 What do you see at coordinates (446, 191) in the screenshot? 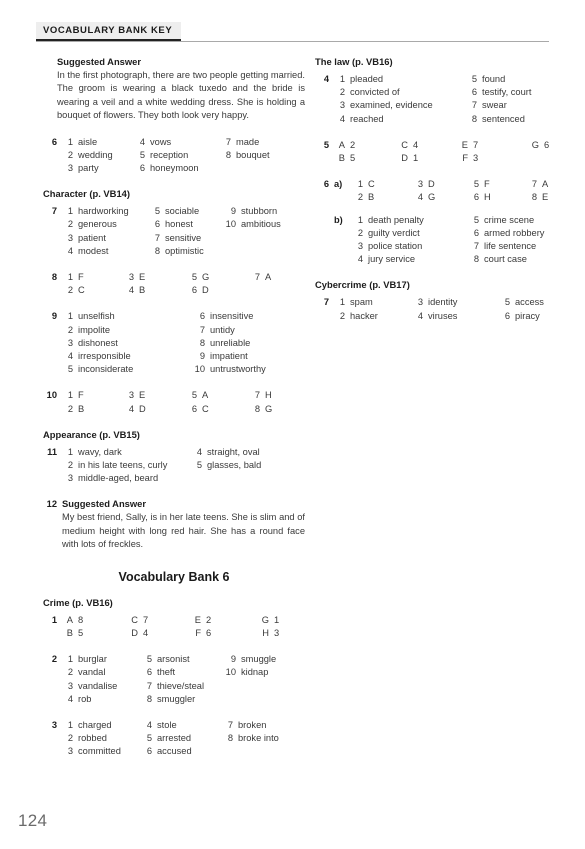
I see `exercise-6-law-part-a: 6 a) 1C 2B 3D 4G 5F 6H 7 A 8 E` at bounding box center [446, 191].